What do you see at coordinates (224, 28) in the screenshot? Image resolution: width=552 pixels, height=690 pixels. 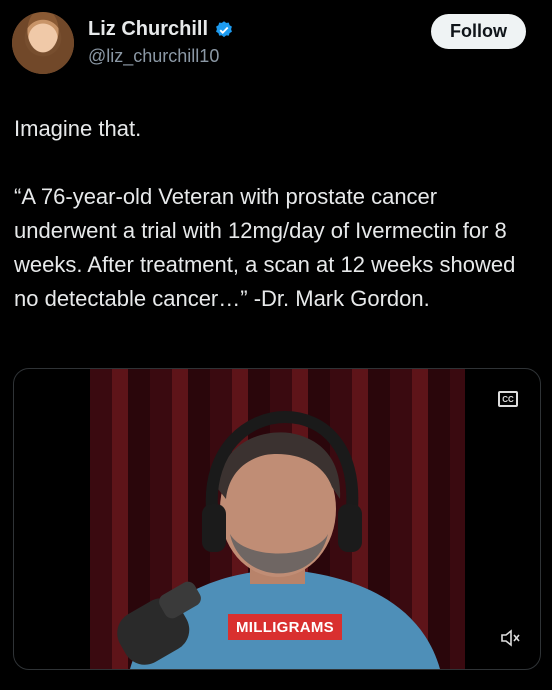 I see `verified-badge-icon` at bounding box center [224, 28].